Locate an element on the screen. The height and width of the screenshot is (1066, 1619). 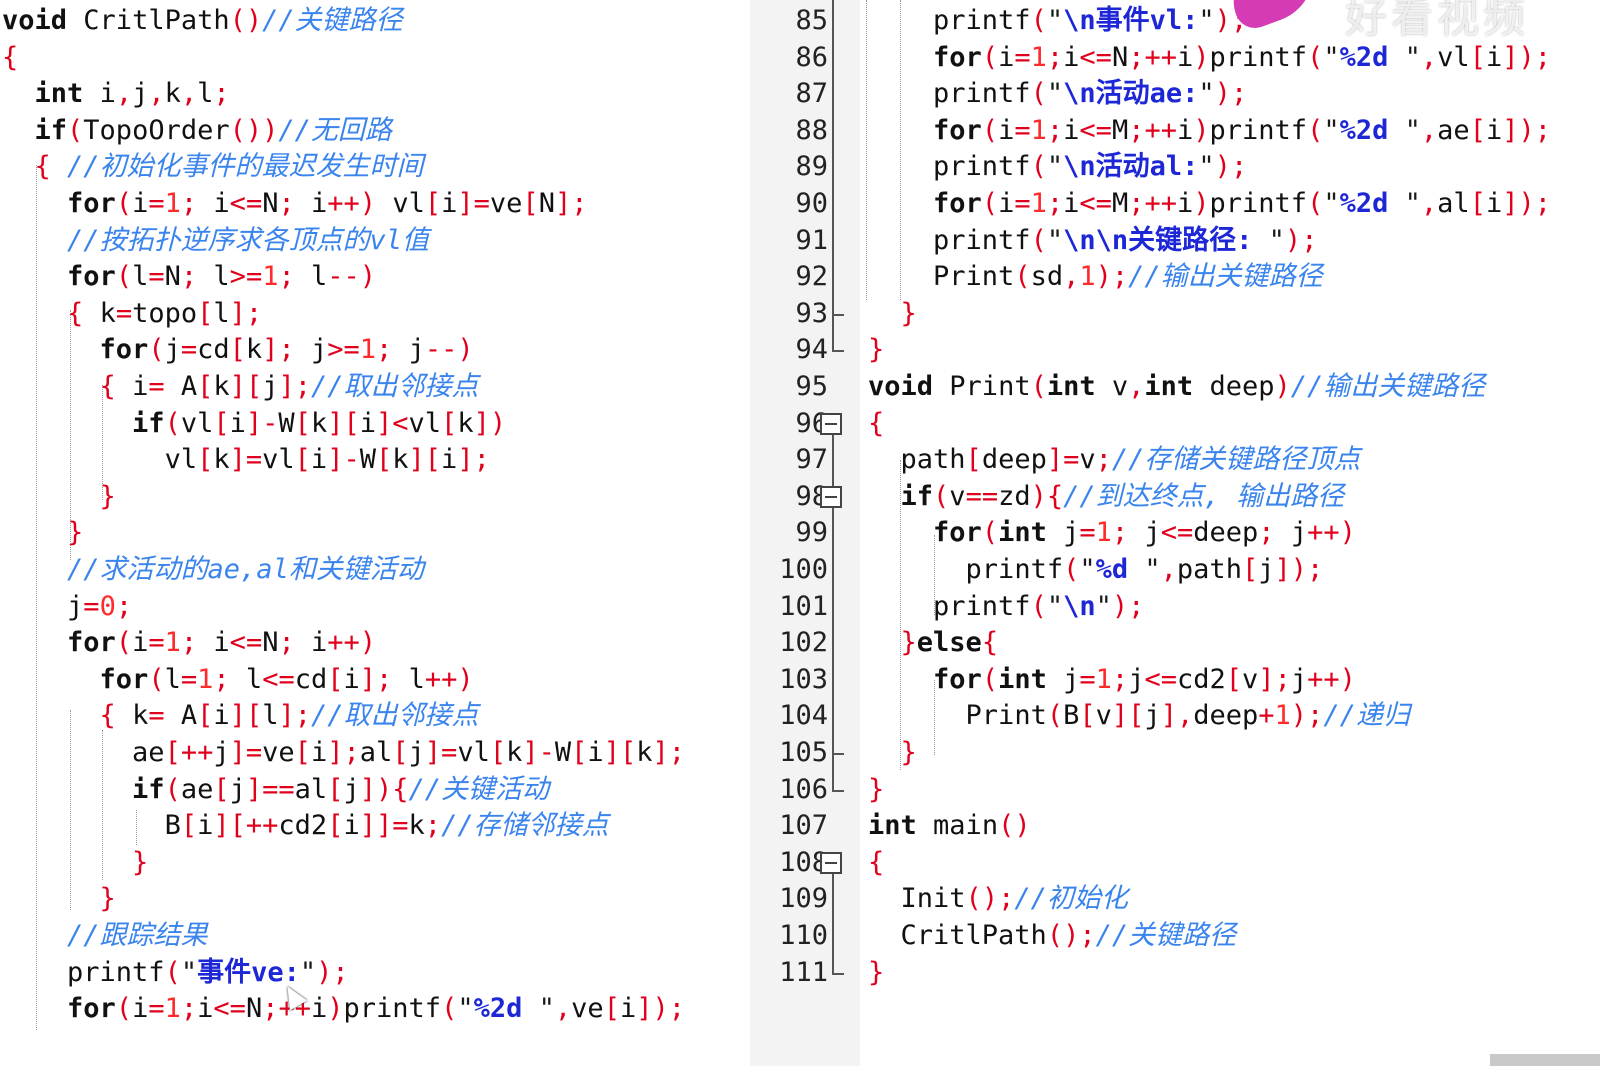
code-line: Print(sd,1);//输出关键路径 is located at coordinates (1095, 277).